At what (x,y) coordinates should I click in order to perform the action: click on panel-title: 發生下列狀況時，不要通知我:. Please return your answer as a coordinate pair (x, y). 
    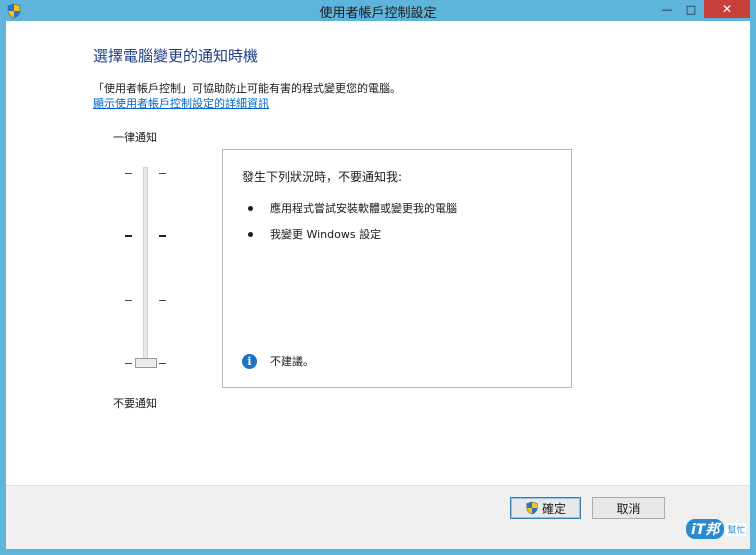
    Looking at the image, I should click on (322, 177).